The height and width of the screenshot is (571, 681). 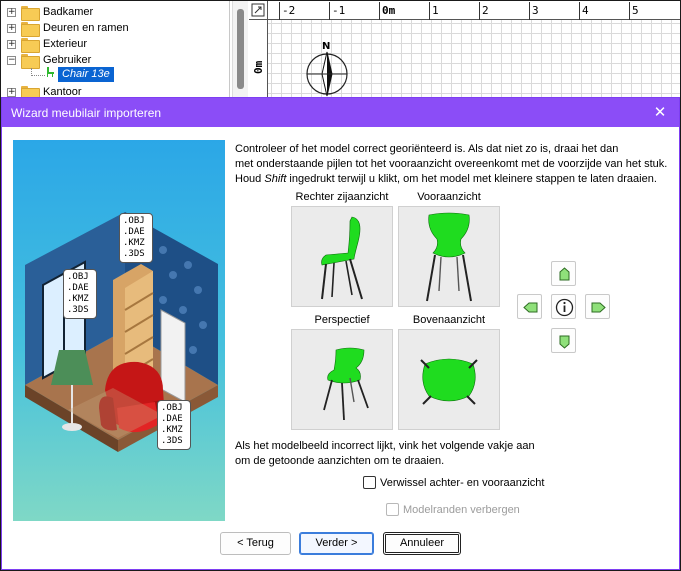 What do you see at coordinates (255, 543) in the screenshot?
I see `back-button: < Terug` at bounding box center [255, 543].